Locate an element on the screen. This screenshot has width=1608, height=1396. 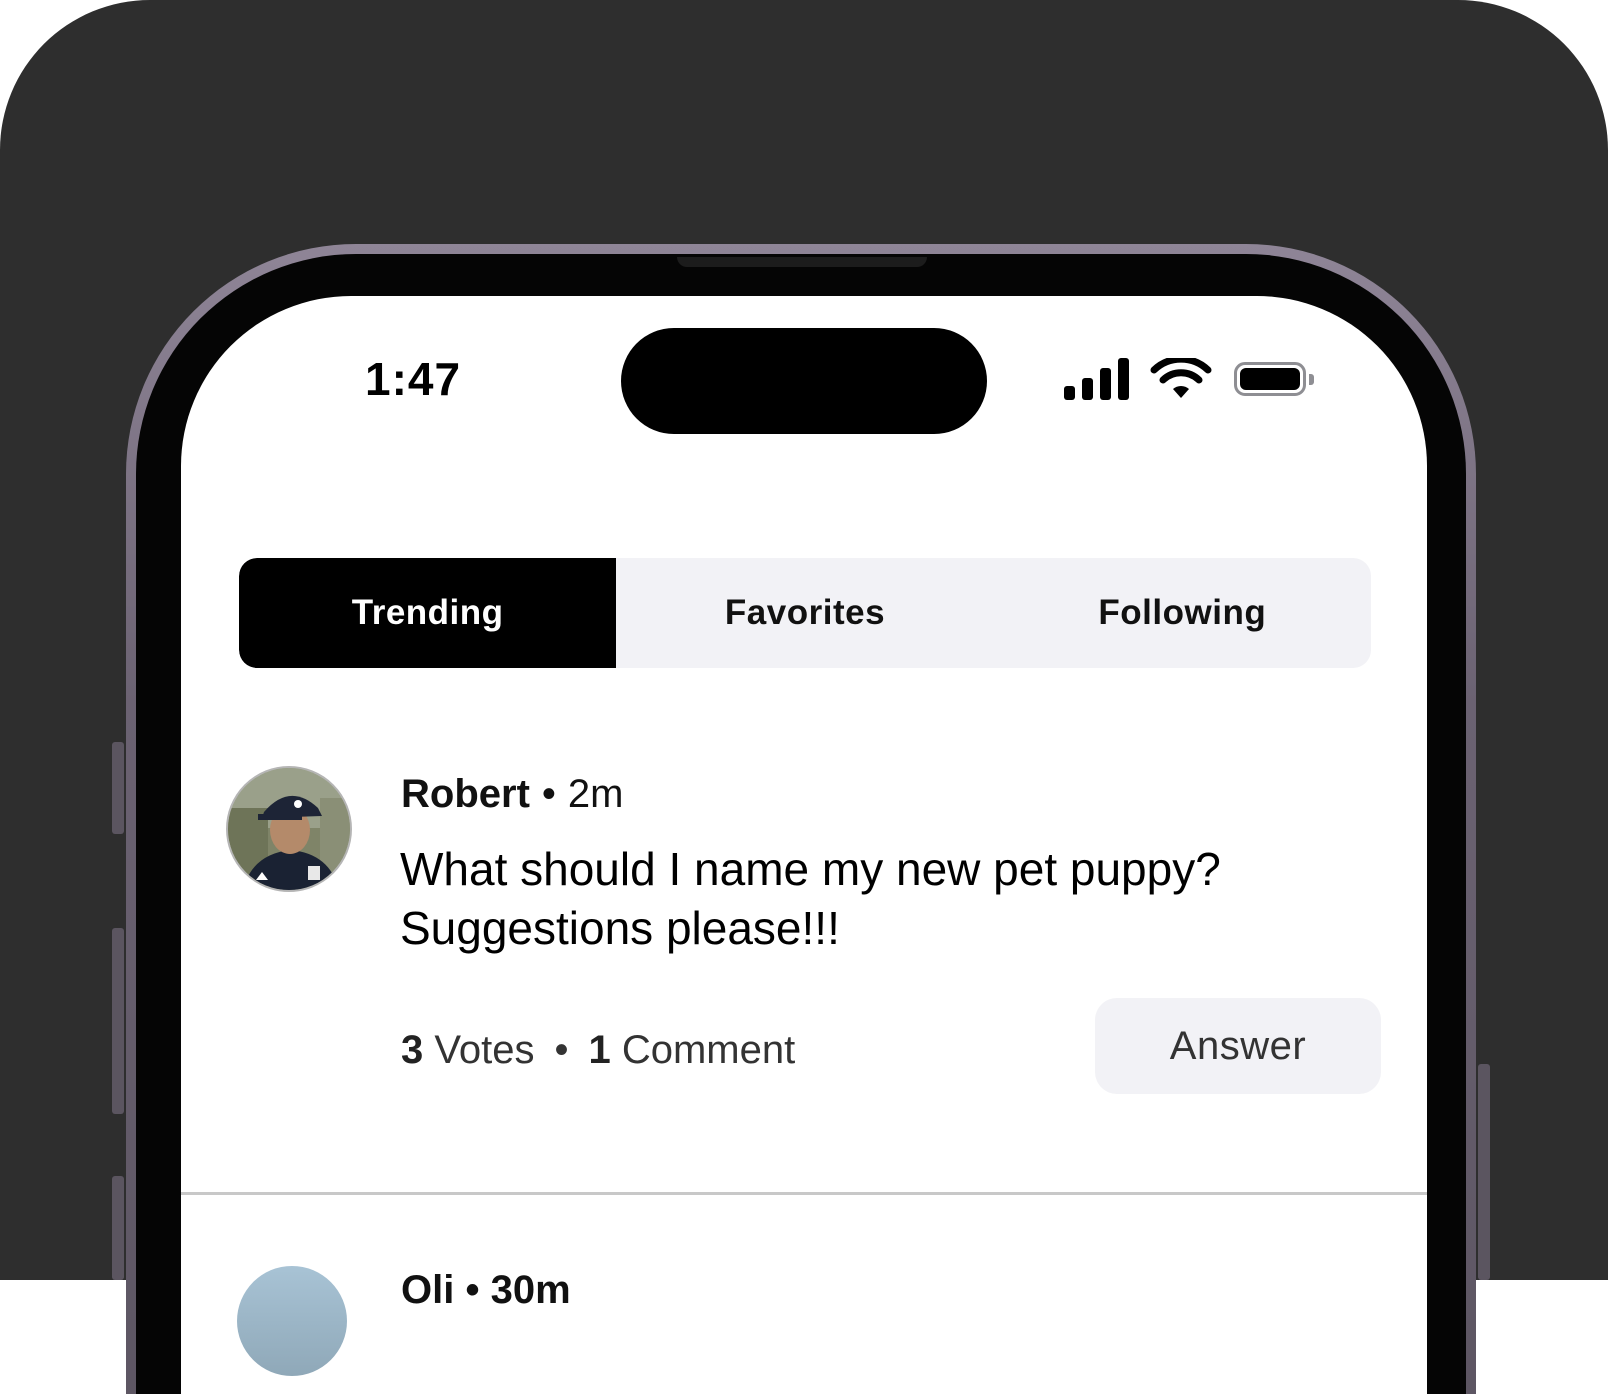
post-header: Robert • 2m is located at coordinates (512, 794).